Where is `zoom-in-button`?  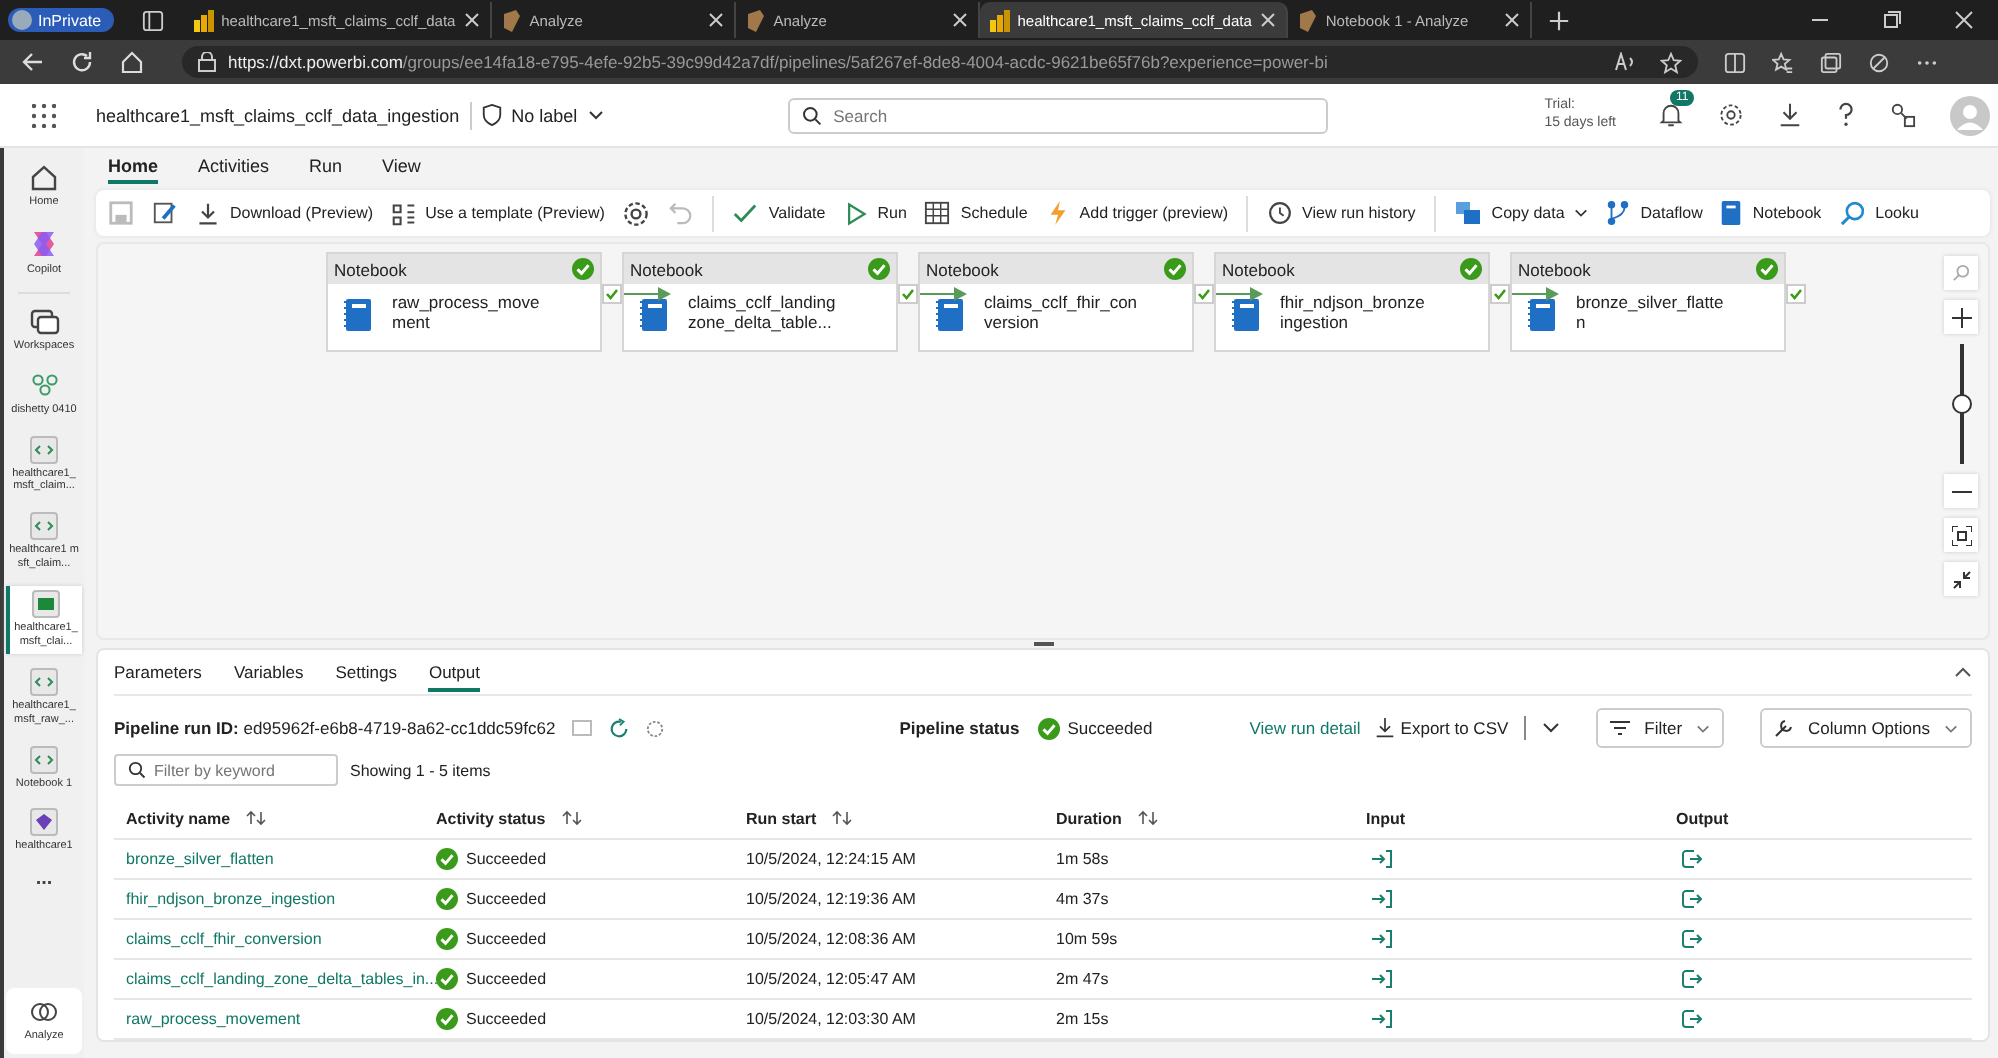 zoom-in-button is located at coordinates (1961, 317).